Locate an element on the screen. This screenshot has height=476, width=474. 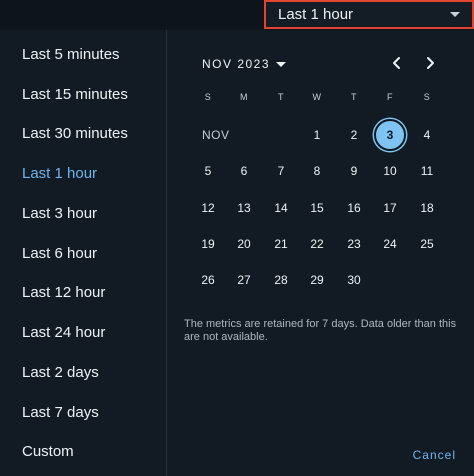
calendar-day: 21 is located at coordinates (281, 244).